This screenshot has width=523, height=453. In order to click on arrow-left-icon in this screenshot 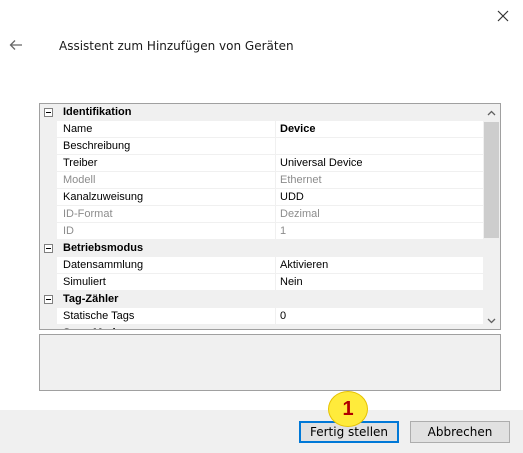, I will do `click(15, 45)`.